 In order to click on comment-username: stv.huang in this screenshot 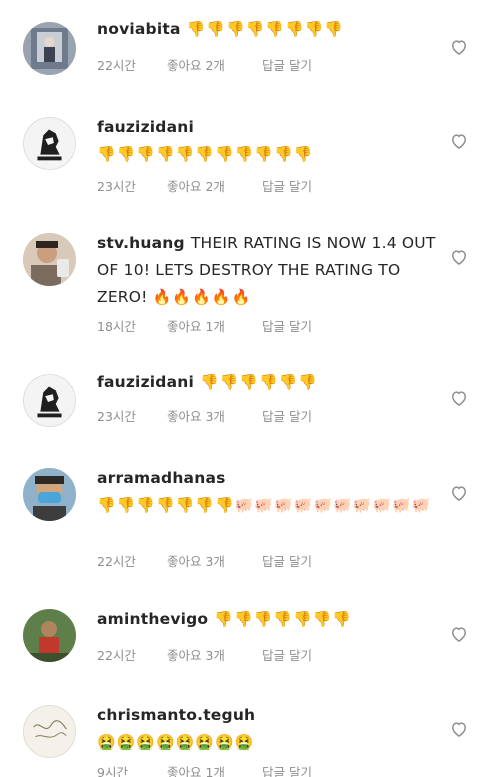, I will do `click(141, 243)`.